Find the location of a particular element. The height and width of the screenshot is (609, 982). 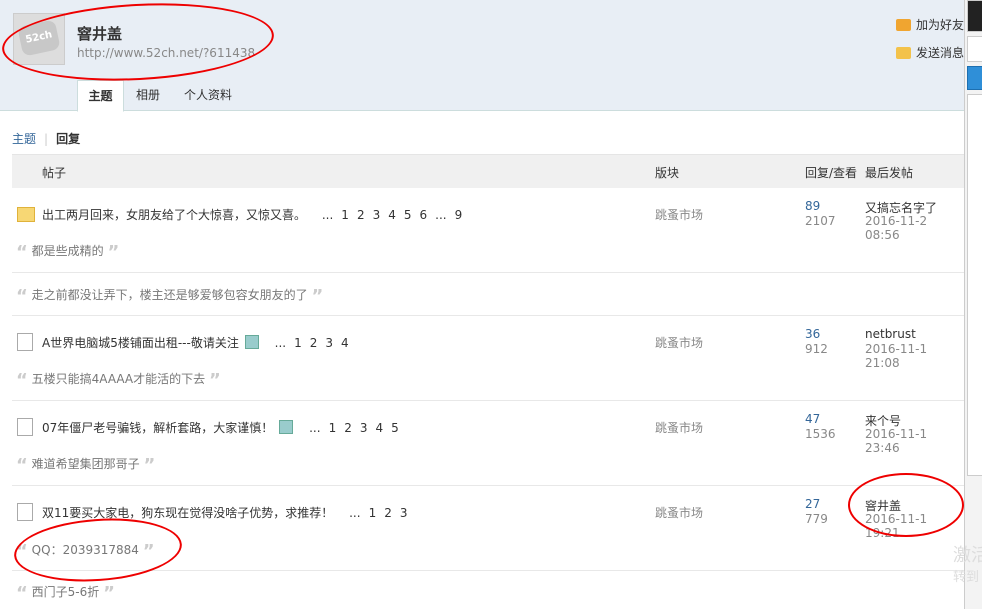

last-post-time: 2016-11-2 08:56 is located at coordinates (914, 228).